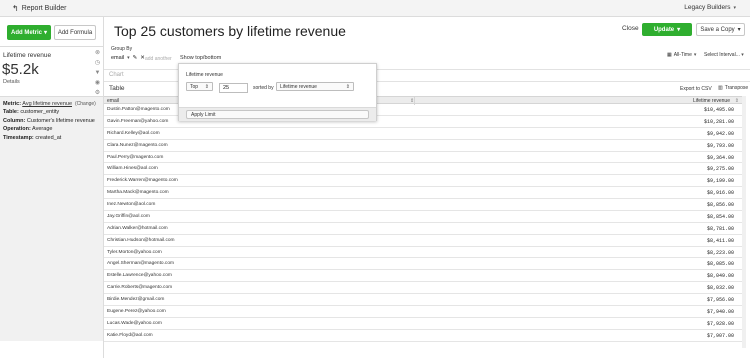  I want to click on close-button: Close, so click(630, 28).